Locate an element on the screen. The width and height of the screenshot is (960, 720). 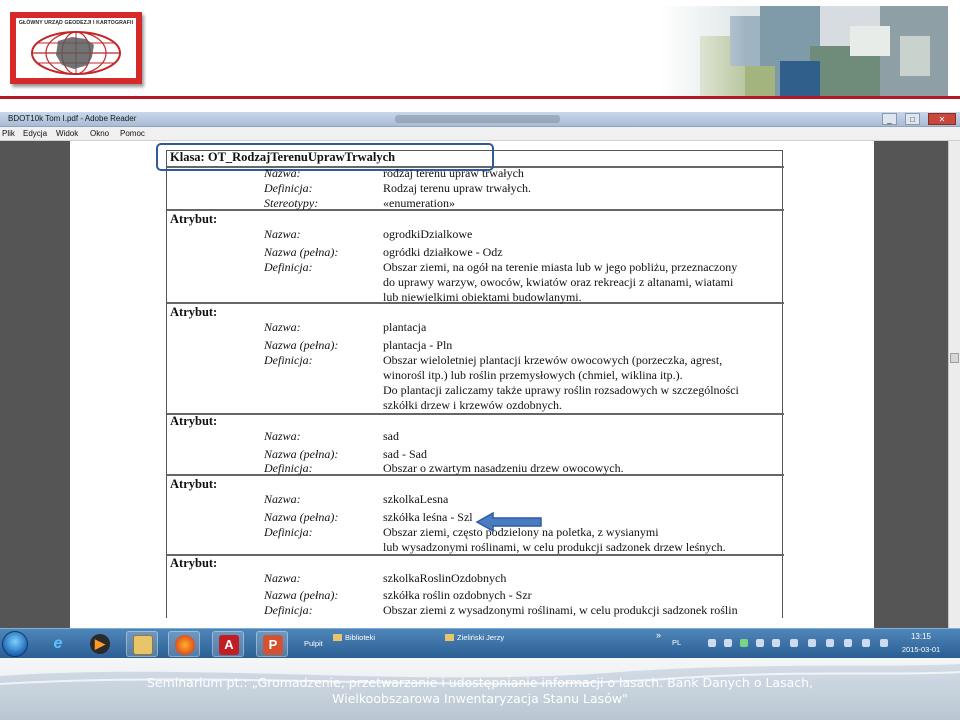
vertical-scrollbar is located at coordinates (954, 384).